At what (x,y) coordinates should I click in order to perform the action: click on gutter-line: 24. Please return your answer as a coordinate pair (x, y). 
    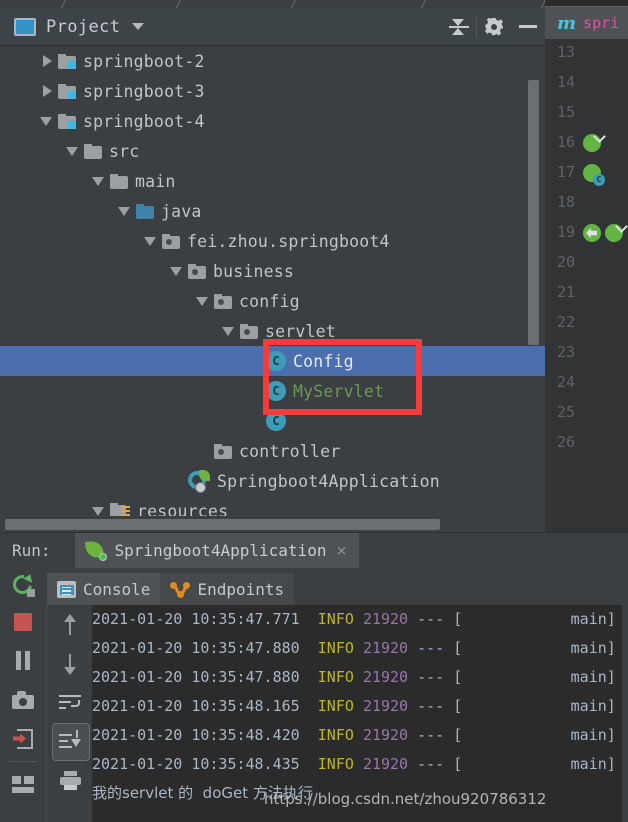
    Looking at the image, I should click on (586, 384).